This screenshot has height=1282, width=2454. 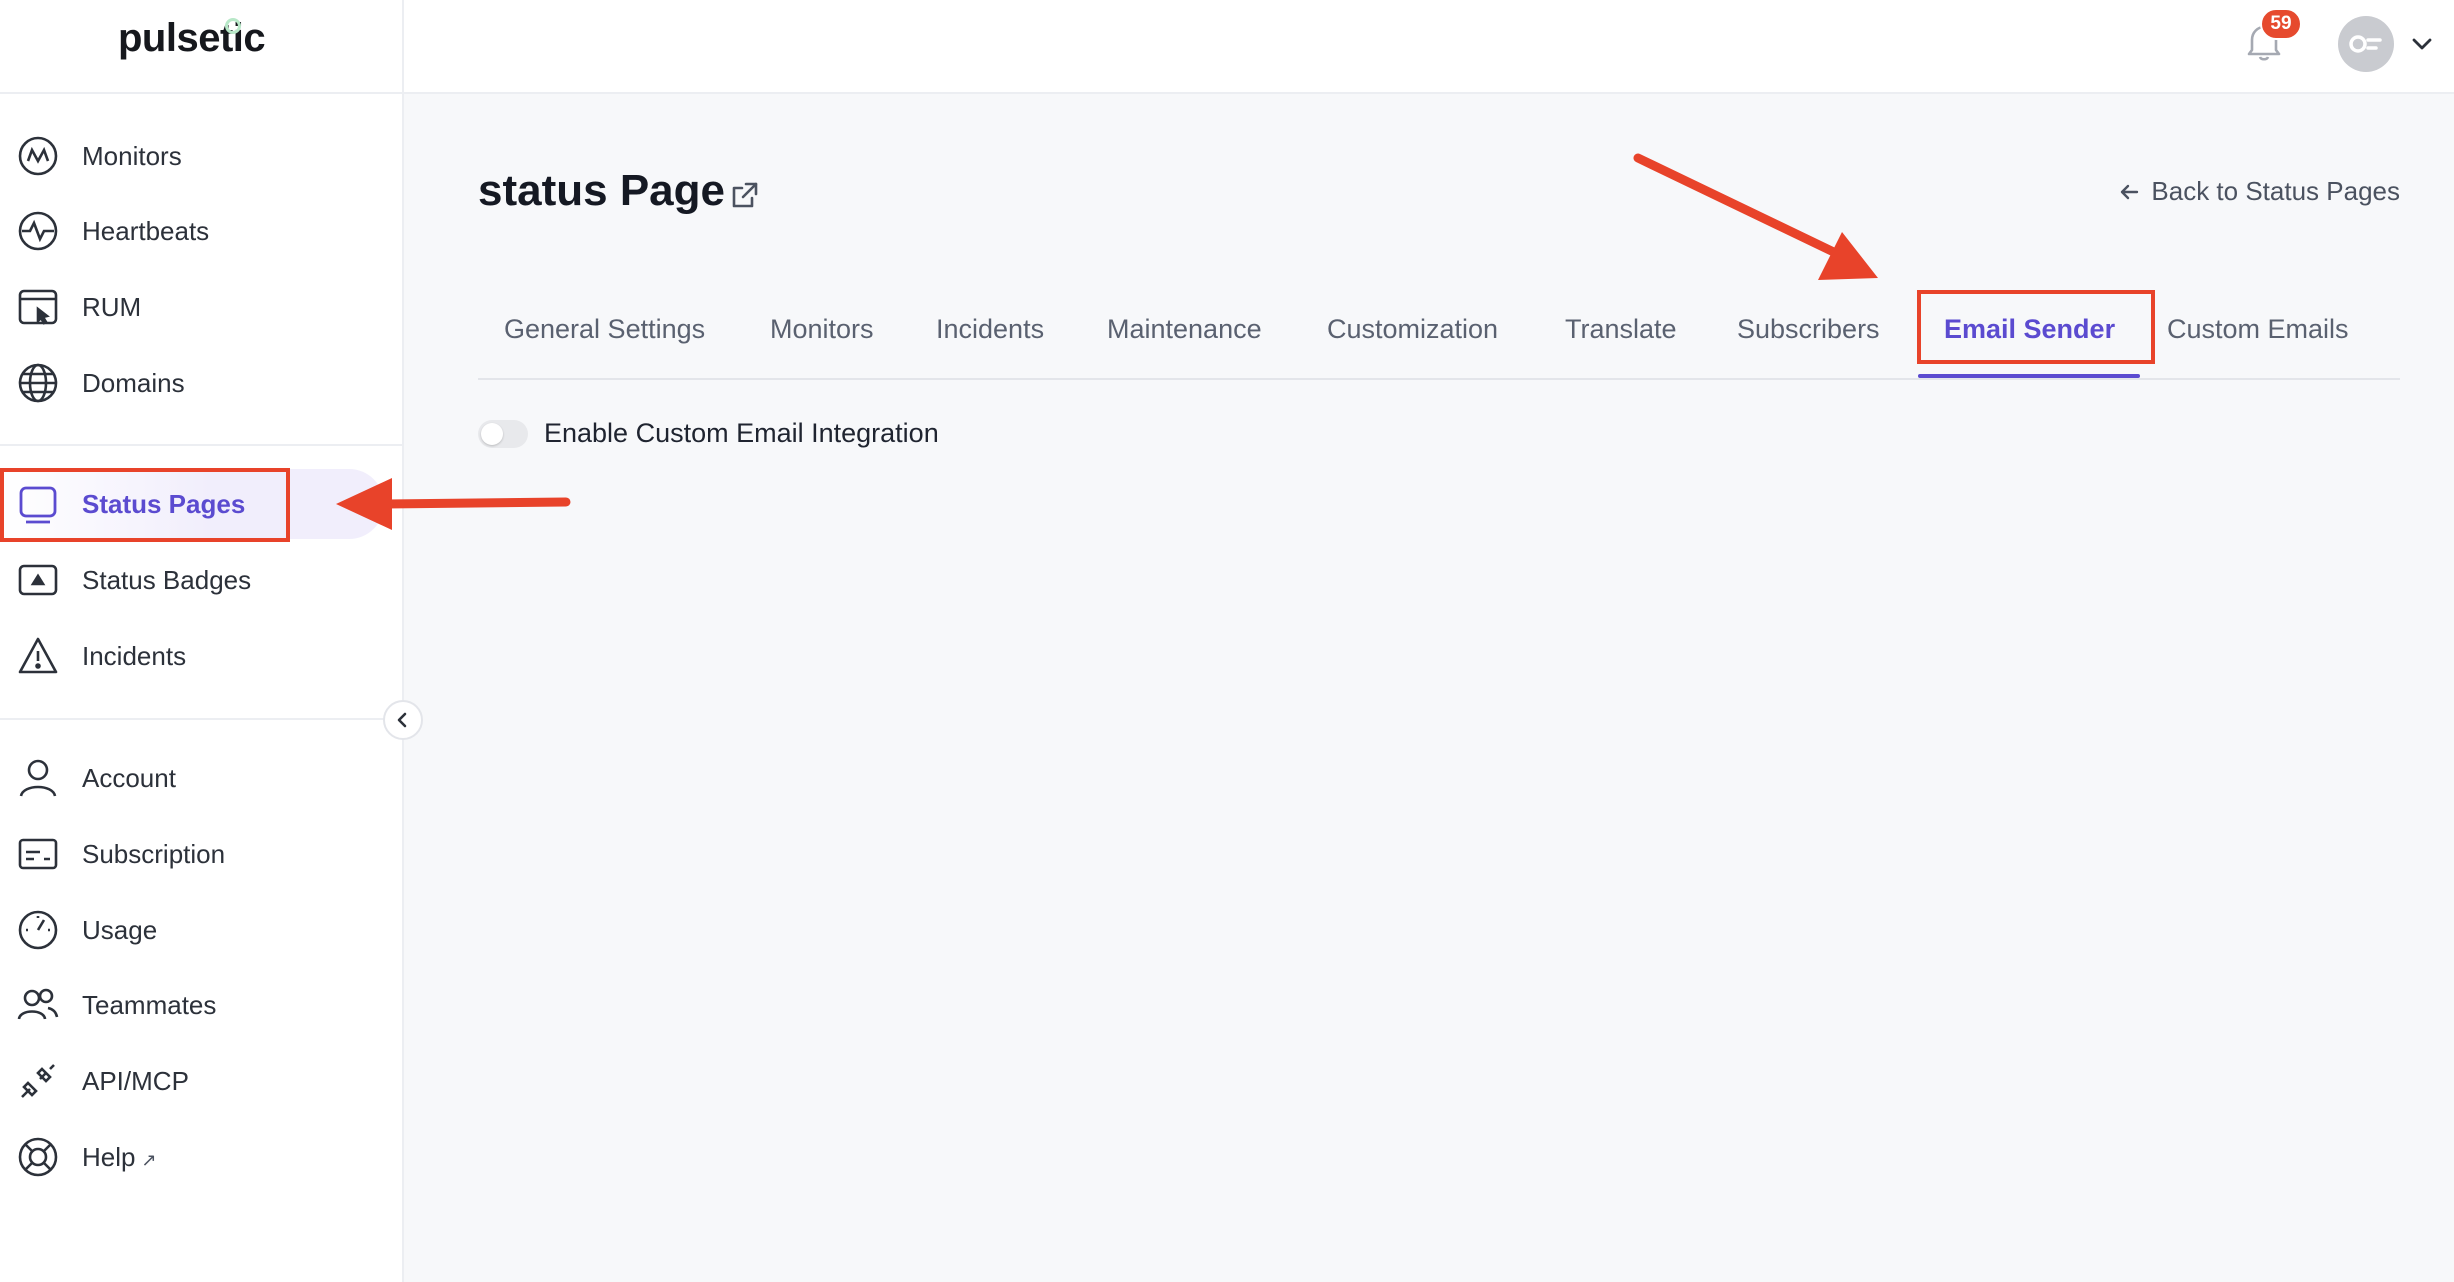 I want to click on sidebar-item-label: Teammates, so click(x=149, y=1004).